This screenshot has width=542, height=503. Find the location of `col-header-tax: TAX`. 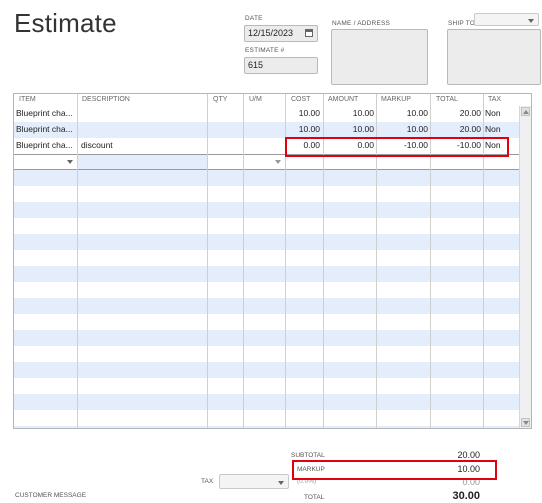

col-header-tax: TAX is located at coordinates (494, 99).